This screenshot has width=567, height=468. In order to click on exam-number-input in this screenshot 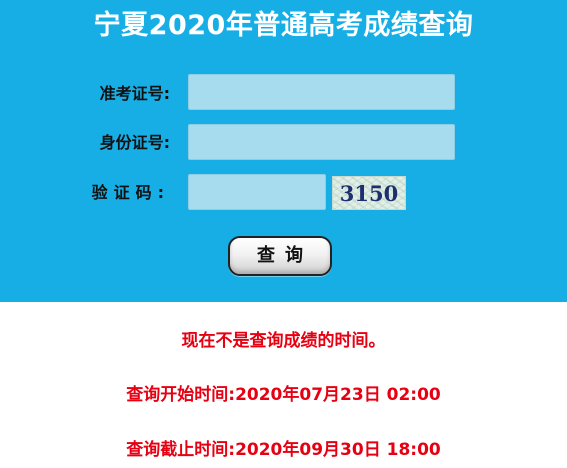, I will do `click(321, 92)`.